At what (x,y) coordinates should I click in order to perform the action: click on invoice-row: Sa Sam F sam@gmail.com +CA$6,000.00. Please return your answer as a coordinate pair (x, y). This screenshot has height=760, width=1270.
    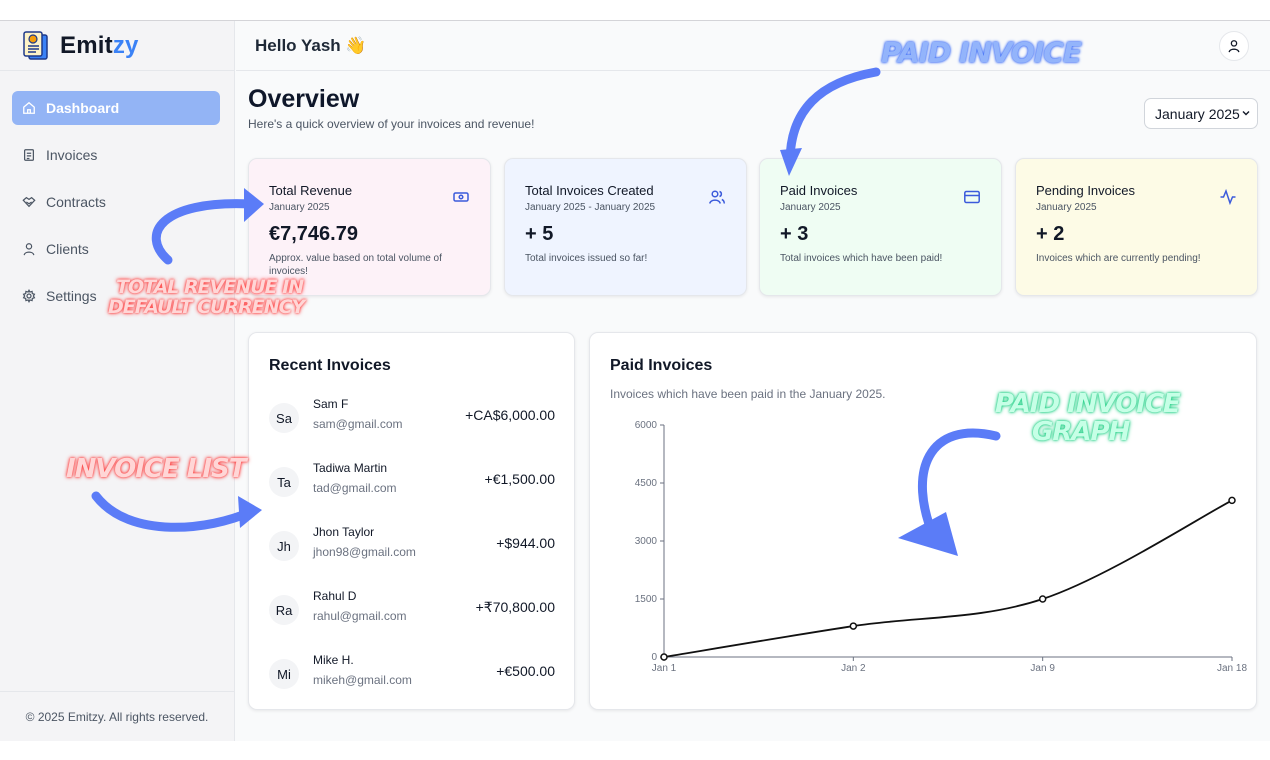
    Looking at the image, I should click on (412, 419).